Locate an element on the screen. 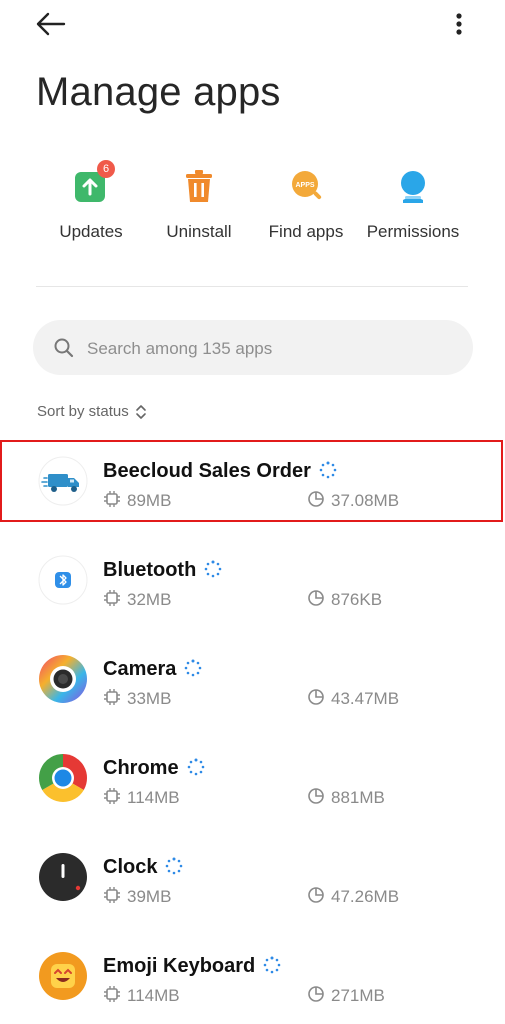 This screenshot has width=505, height=1024. search-bar is located at coordinates (253, 348).